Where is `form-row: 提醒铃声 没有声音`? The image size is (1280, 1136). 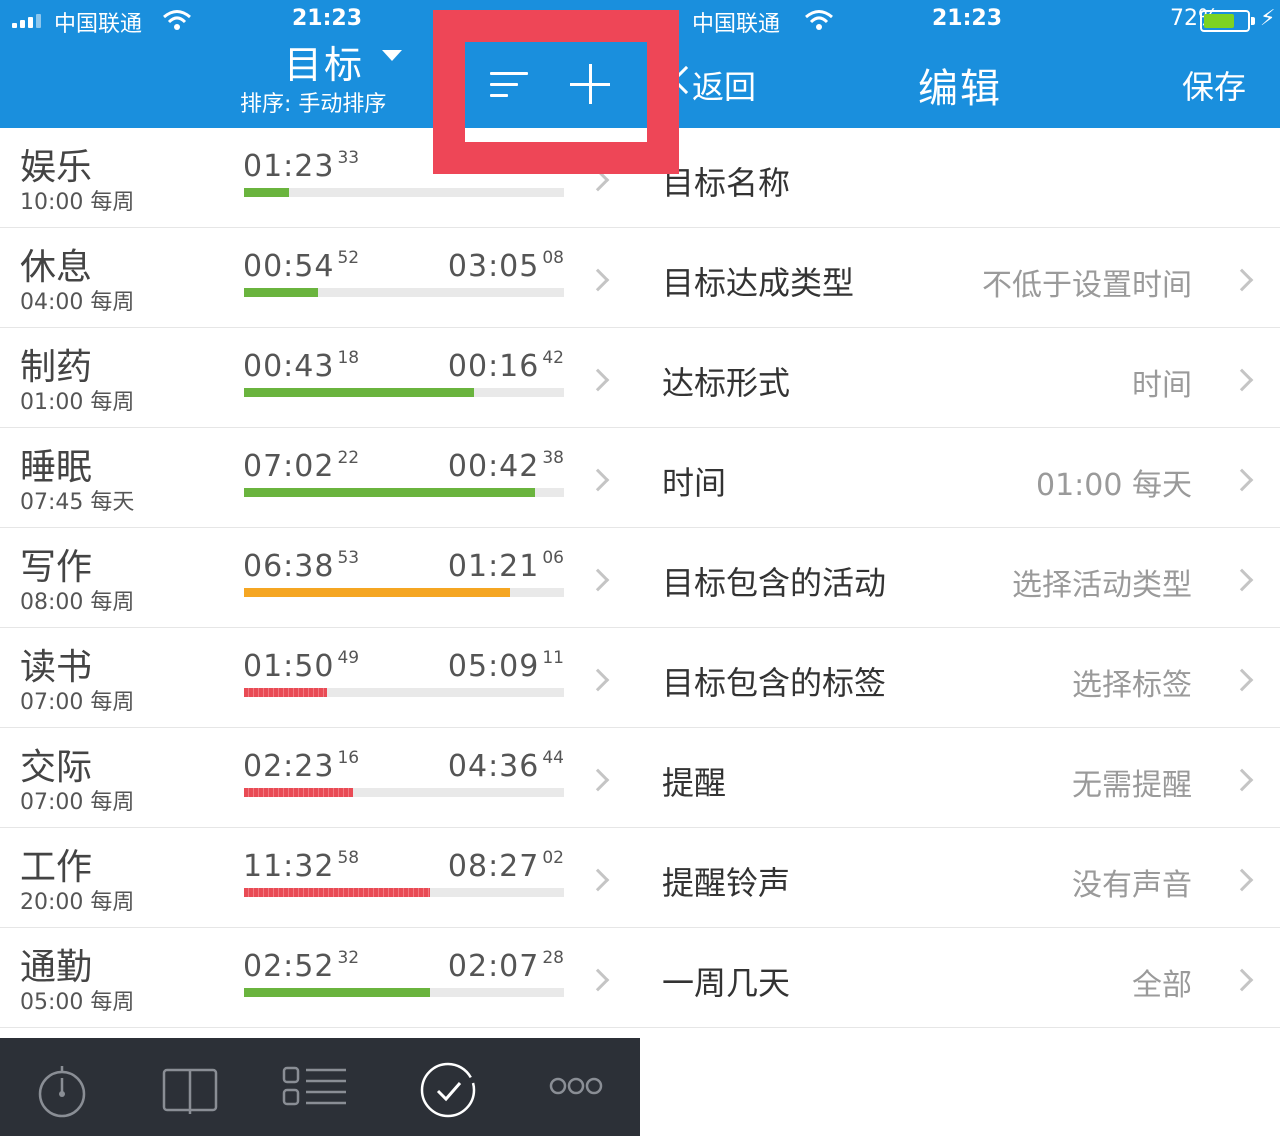 form-row: 提醒铃声 没有声音 is located at coordinates (960, 878).